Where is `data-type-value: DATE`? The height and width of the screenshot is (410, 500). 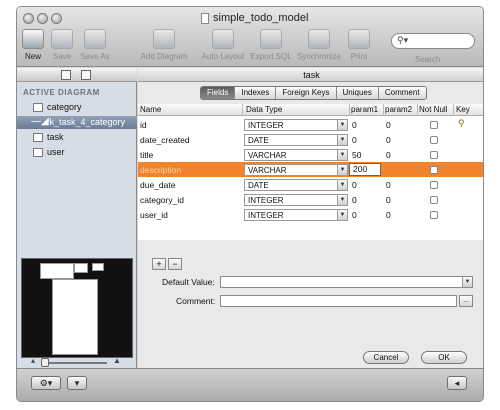
data-type-value: DATE is located at coordinates (258, 185).